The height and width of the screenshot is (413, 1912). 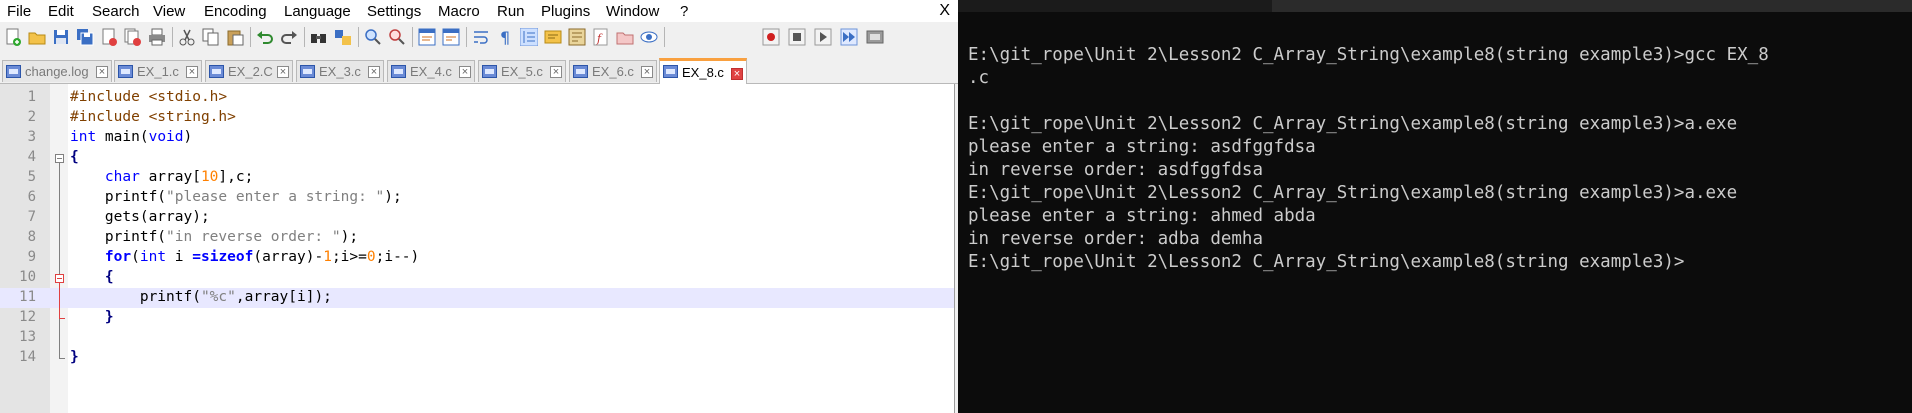 What do you see at coordinates (849, 37) in the screenshot?
I see `play-multiple-icon` at bounding box center [849, 37].